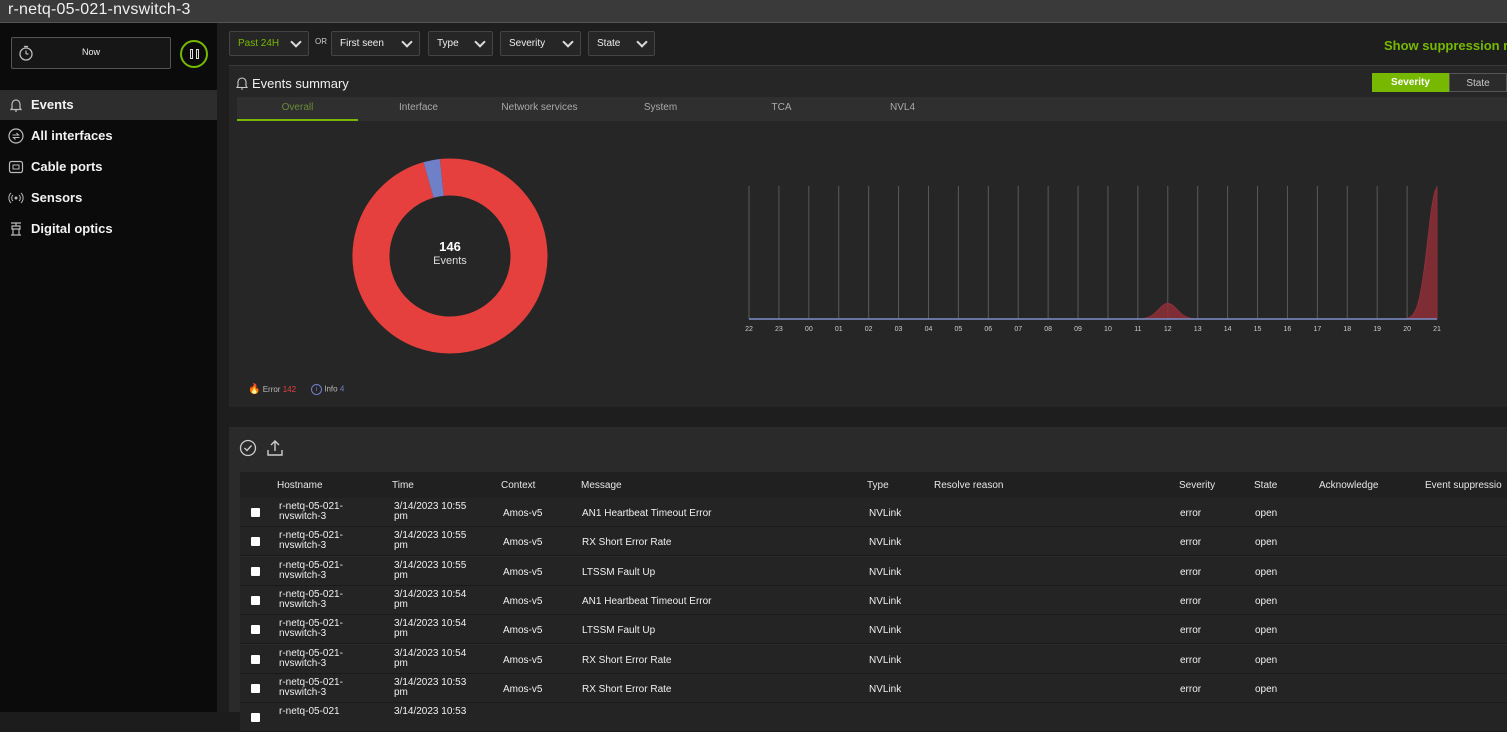 The height and width of the screenshot is (732, 1507). Describe the element at coordinates (878, 485) in the screenshot. I see `col-type: Type` at that location.